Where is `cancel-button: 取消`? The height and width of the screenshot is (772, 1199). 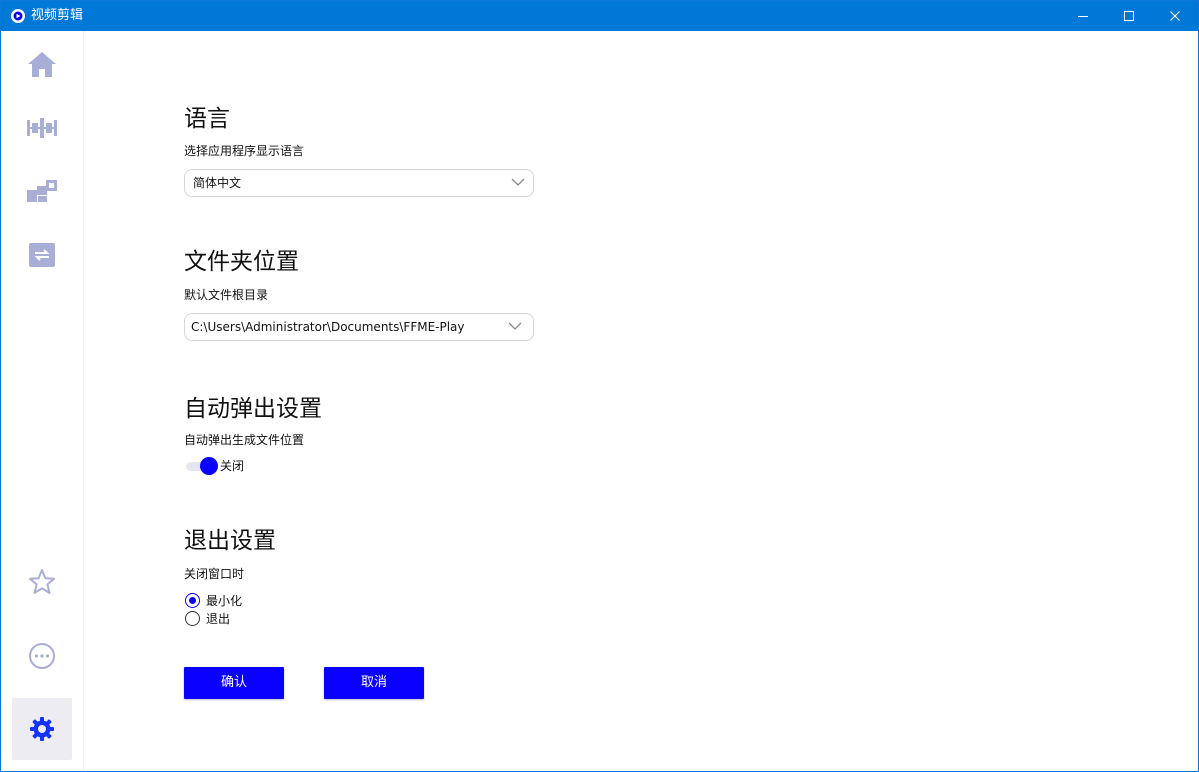
cancel-button: 取消 is located at coordinates (374, 683).